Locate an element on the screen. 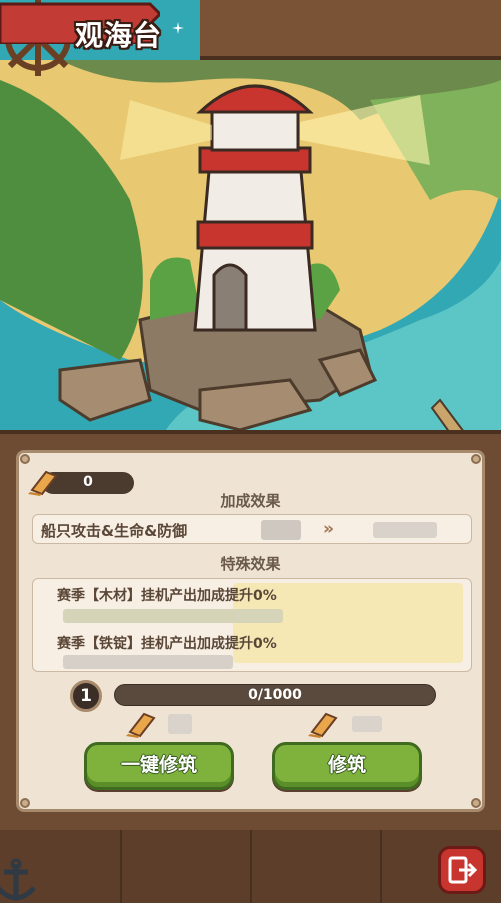 The height and width of the screenshot is (903, 501). special-section-title: 特殊效果 is located at coordinates (250, 564).